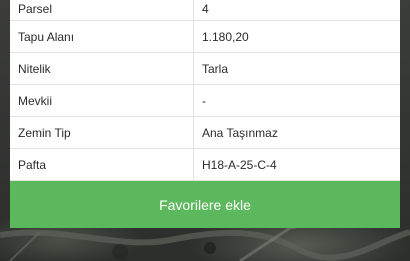 This screenshot has width=410, height=261. I want to click on table-row-parsel: Parsel 4, so click(205, 10).